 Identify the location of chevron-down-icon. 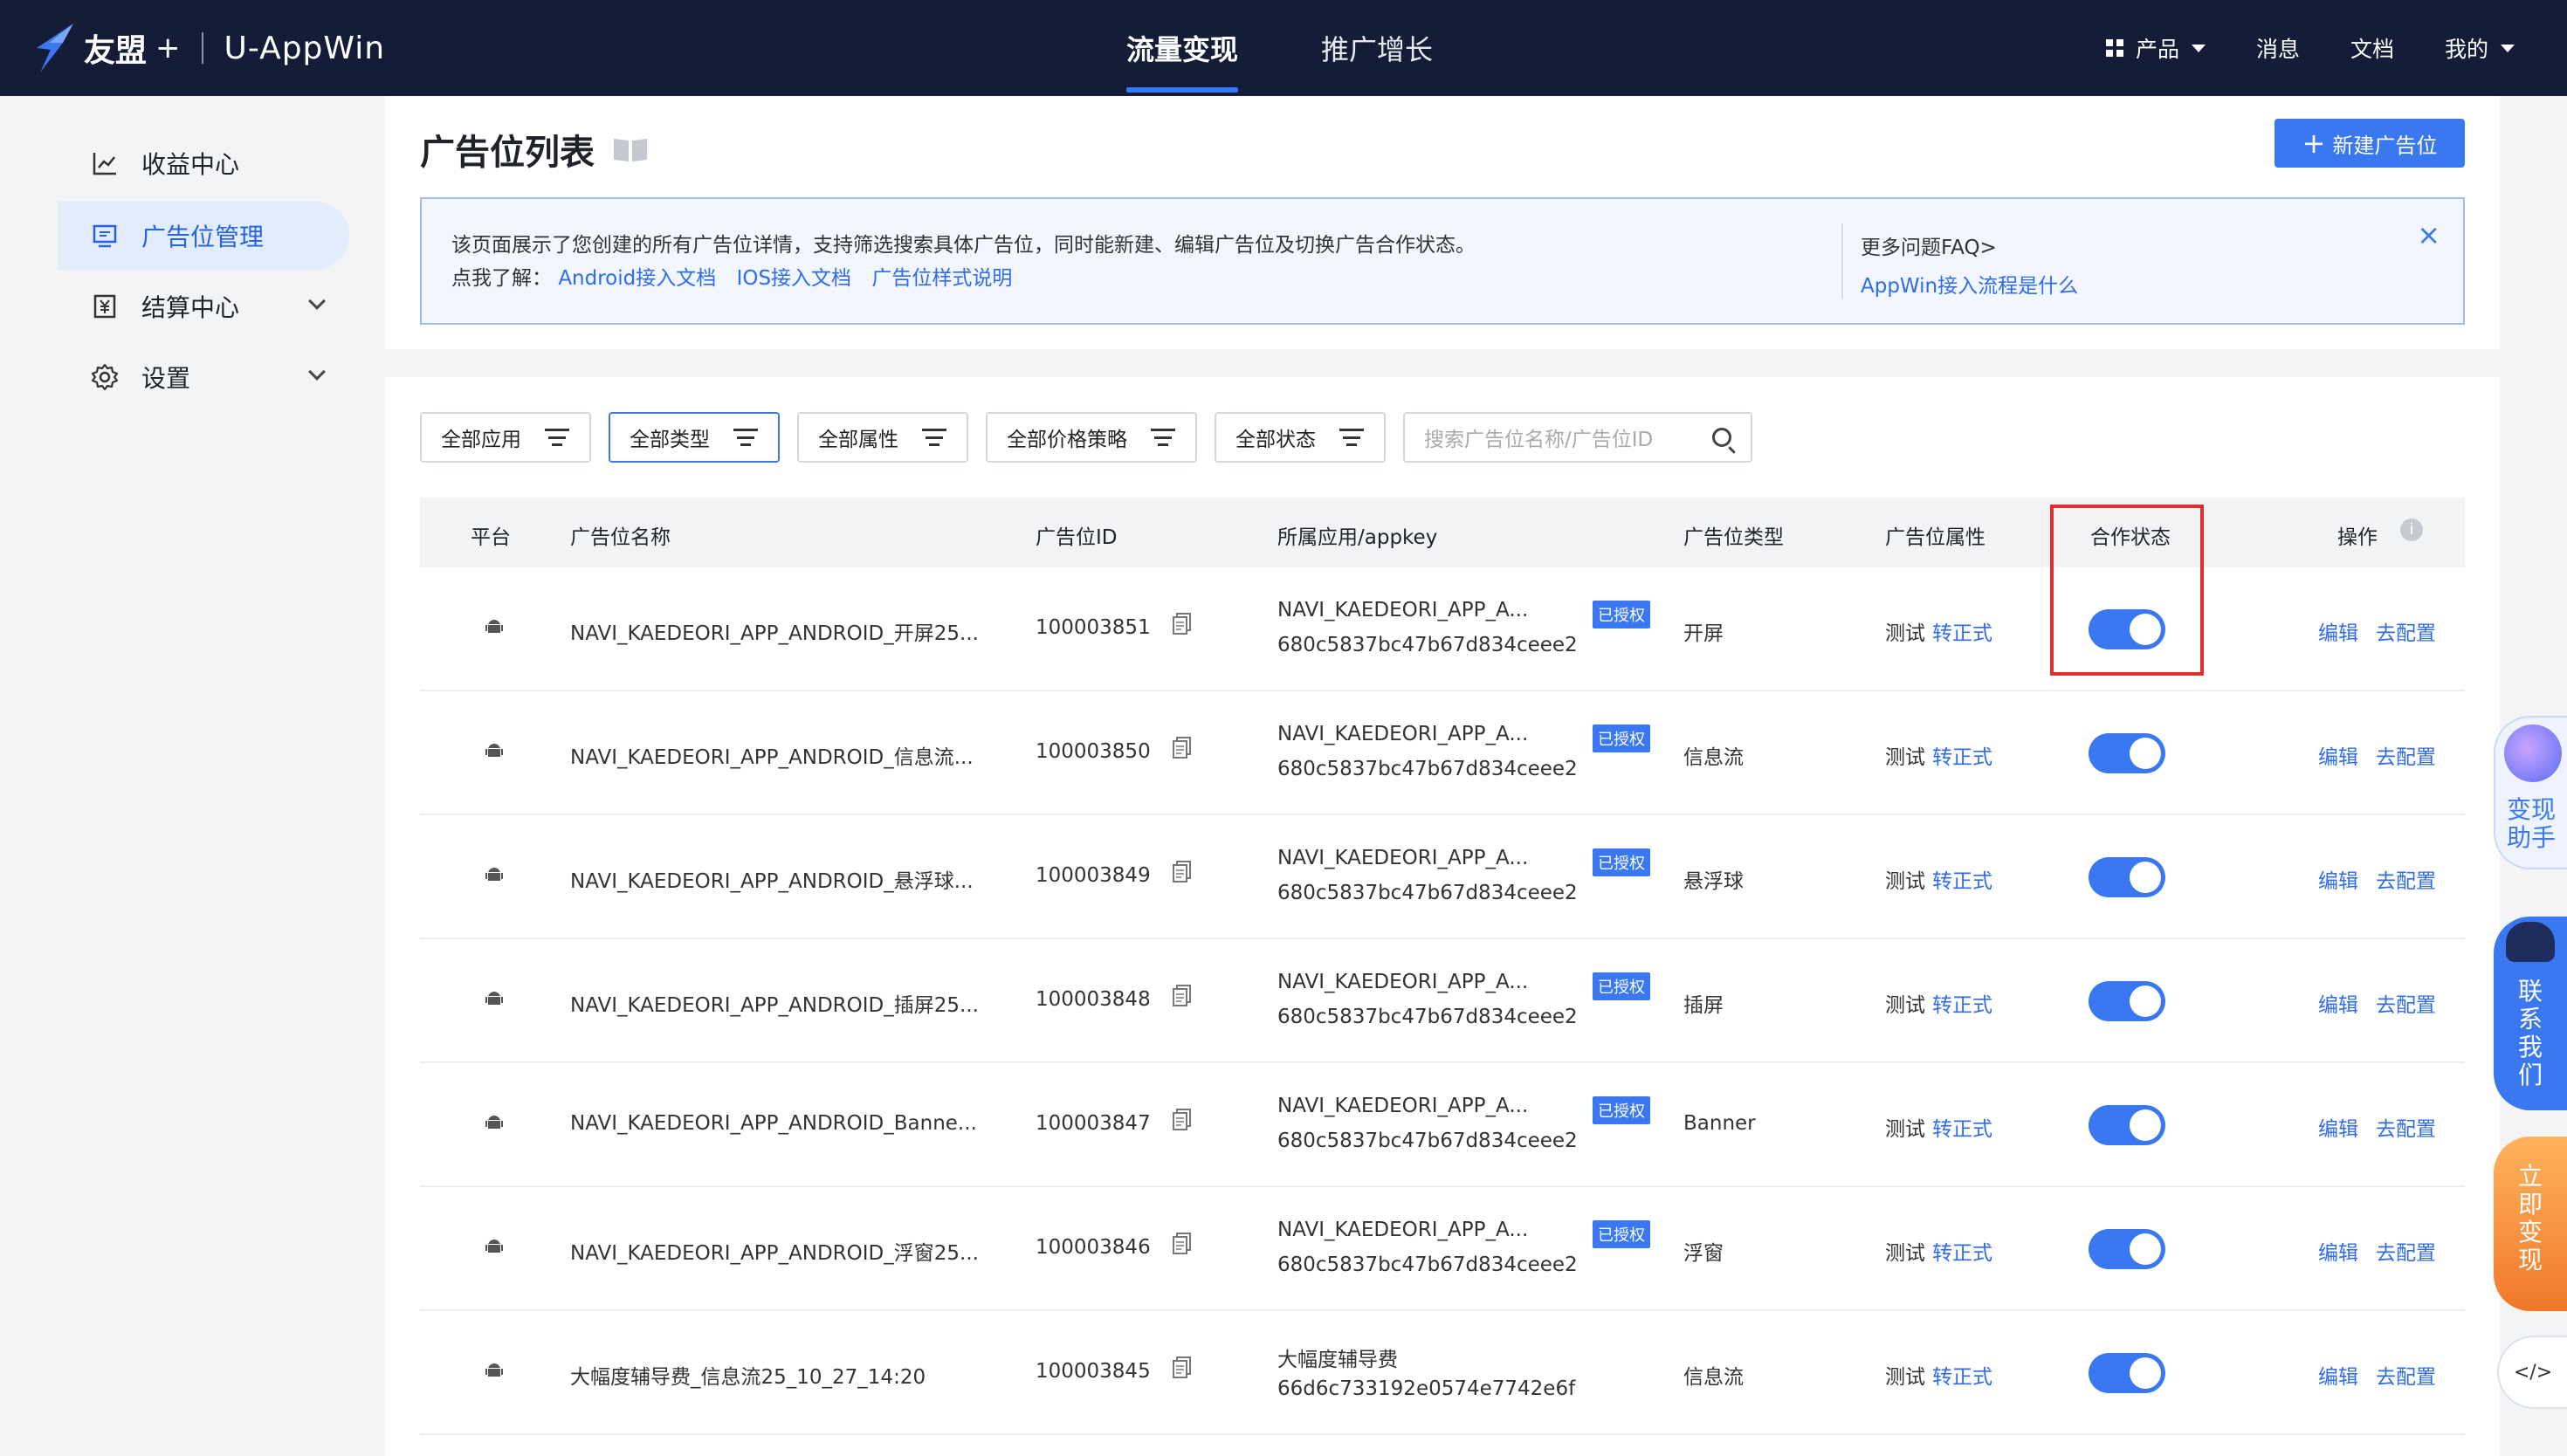
(2508, 48).